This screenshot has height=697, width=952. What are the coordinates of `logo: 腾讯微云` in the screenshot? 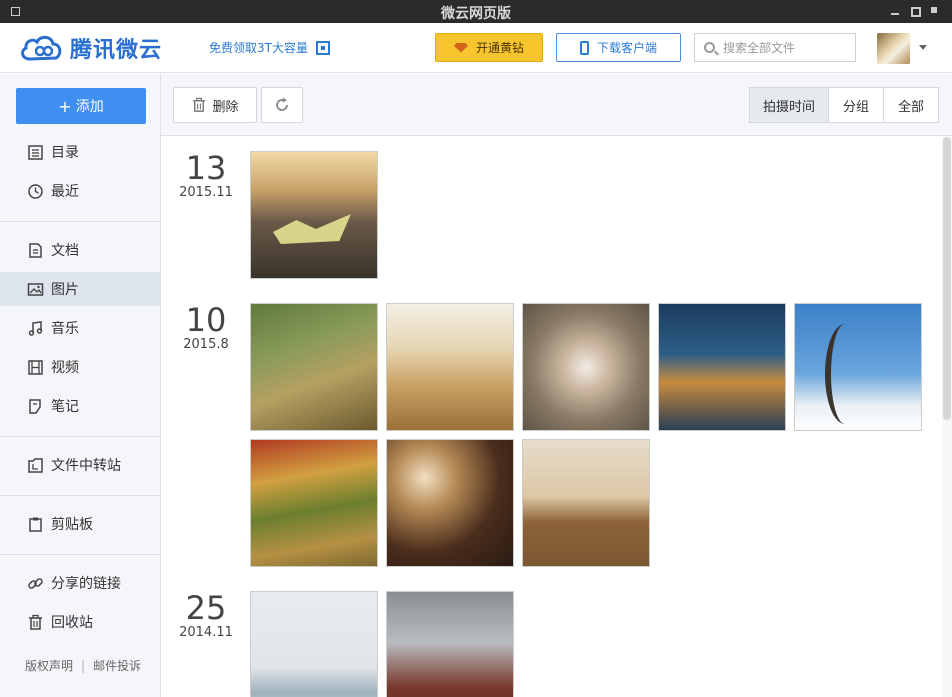 It's located at (90, 48).